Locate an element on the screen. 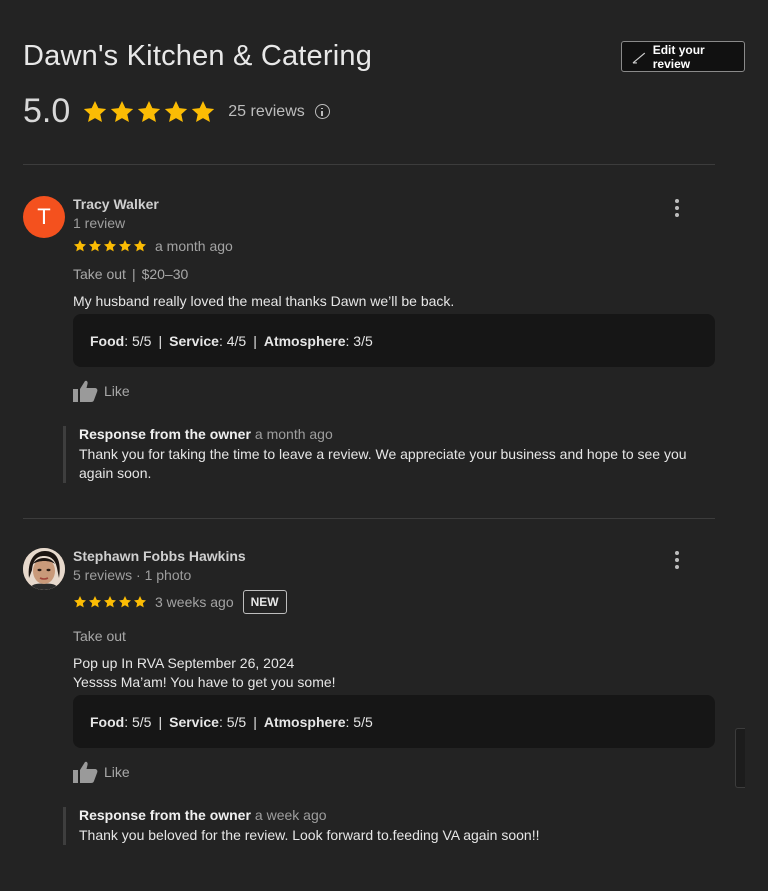 This screenshot has width=768, height=891. review-meta: Take out | $20–30 is located at coordinates (131, 274).